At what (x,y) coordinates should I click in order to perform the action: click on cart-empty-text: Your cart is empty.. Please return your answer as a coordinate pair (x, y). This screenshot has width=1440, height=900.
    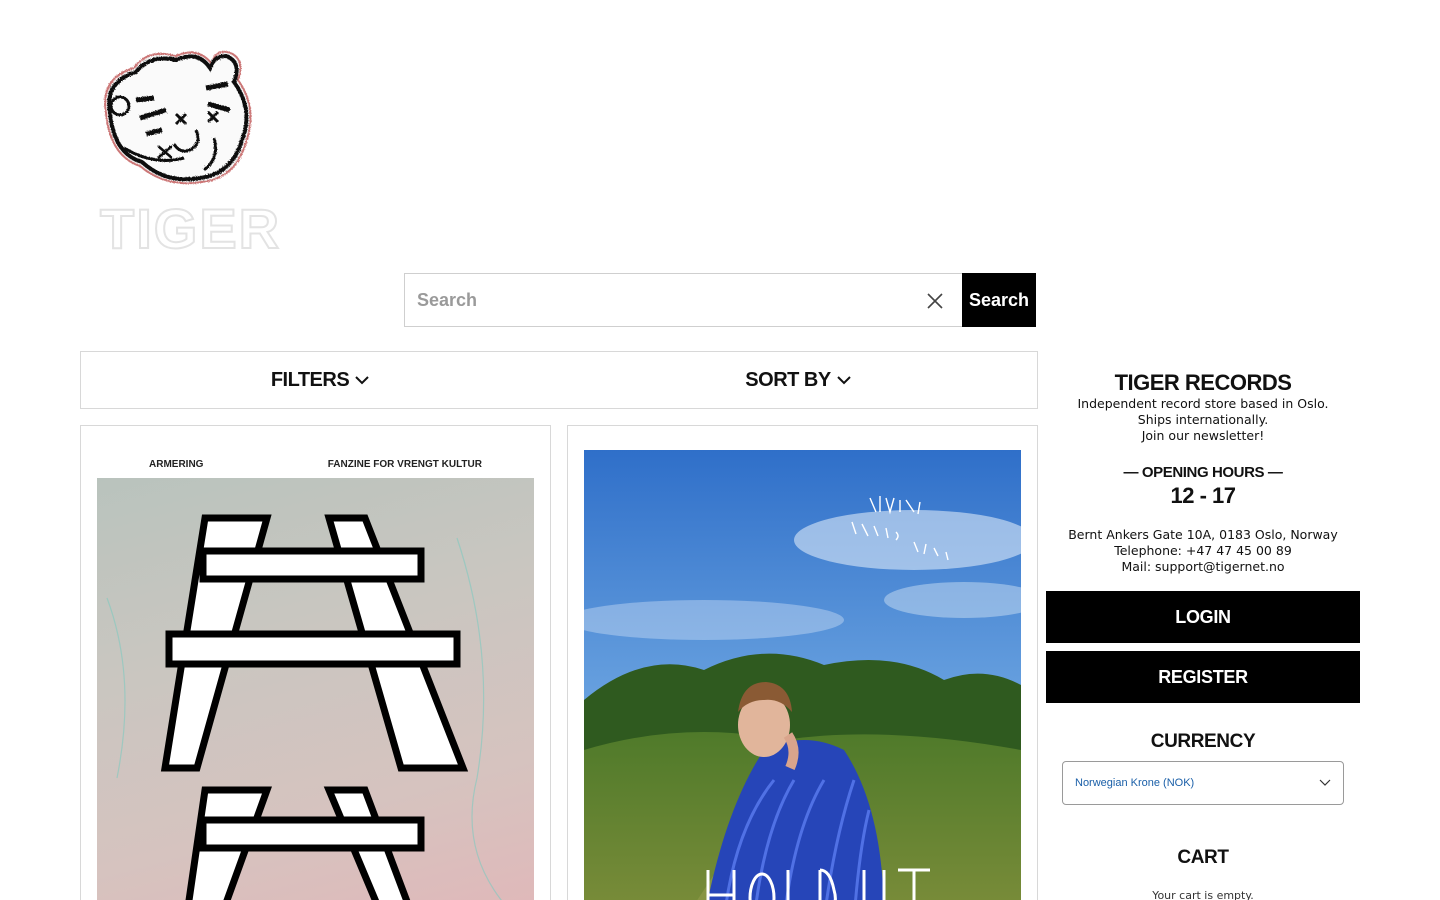
    Looking at the image, I should click on (1203, 894).